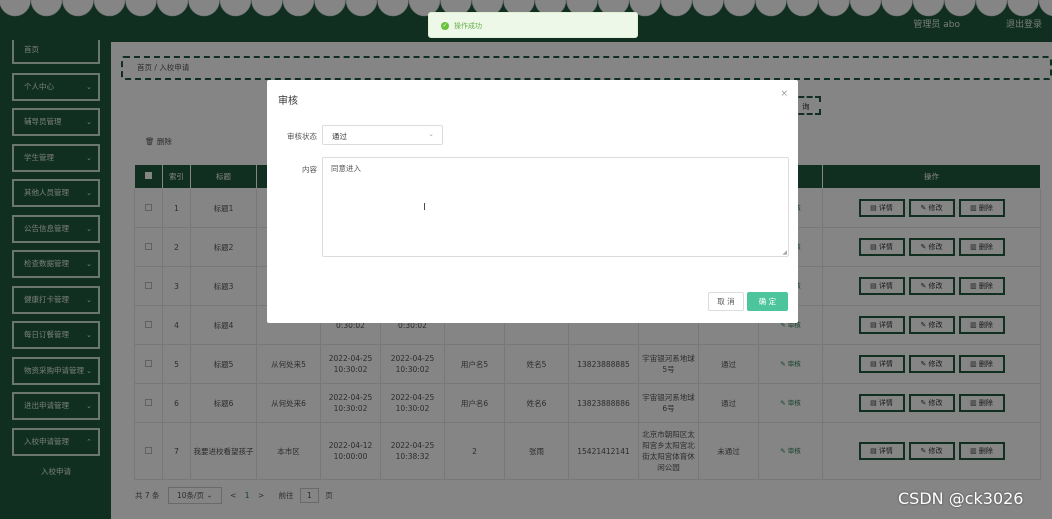  I want to click on success-toast: ✓ 操作成功, so click(533, 25).